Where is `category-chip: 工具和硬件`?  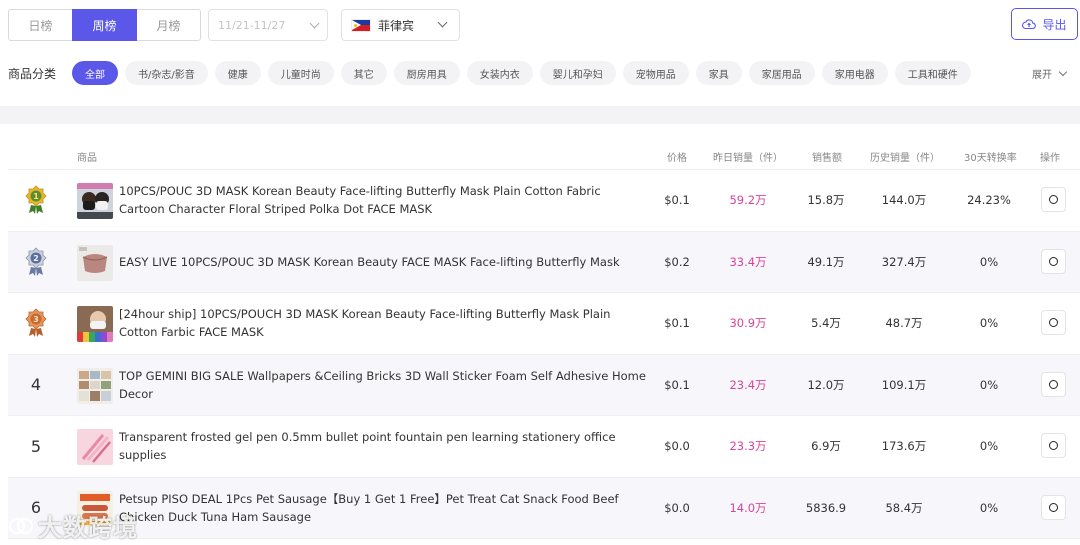
category-chip: 工具和硬件 is located at coordinates (932, 73).